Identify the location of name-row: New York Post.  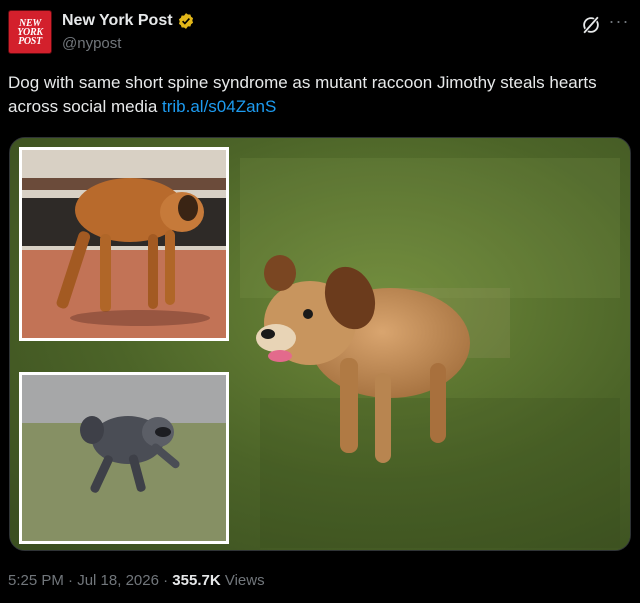
(128, 21).